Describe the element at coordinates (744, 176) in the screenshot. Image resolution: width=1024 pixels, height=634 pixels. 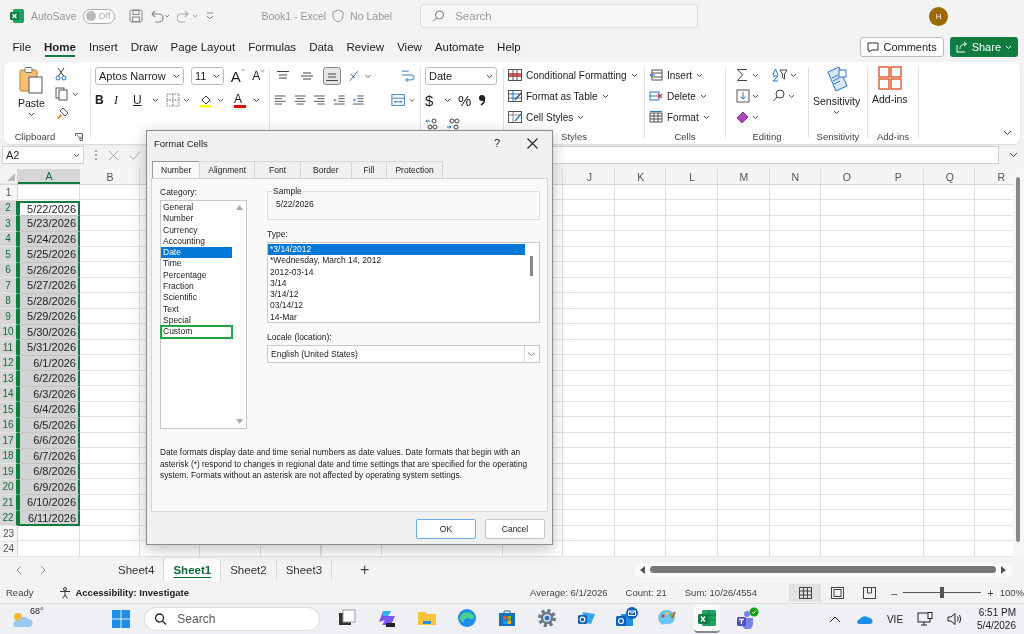
I see `column-header: M` at that location.